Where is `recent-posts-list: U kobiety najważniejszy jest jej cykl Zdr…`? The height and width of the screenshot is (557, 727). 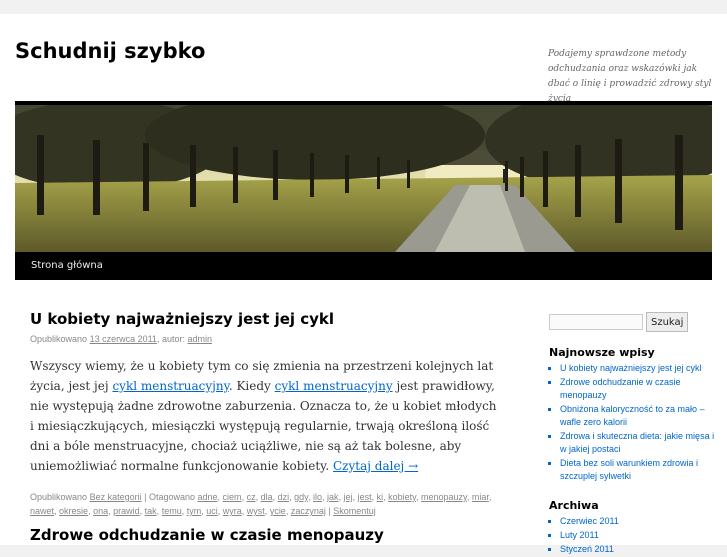 recent-posts-list: U kobiety najważniejszy jest jej cykl Zdr… is located at coordinates (634, 422).